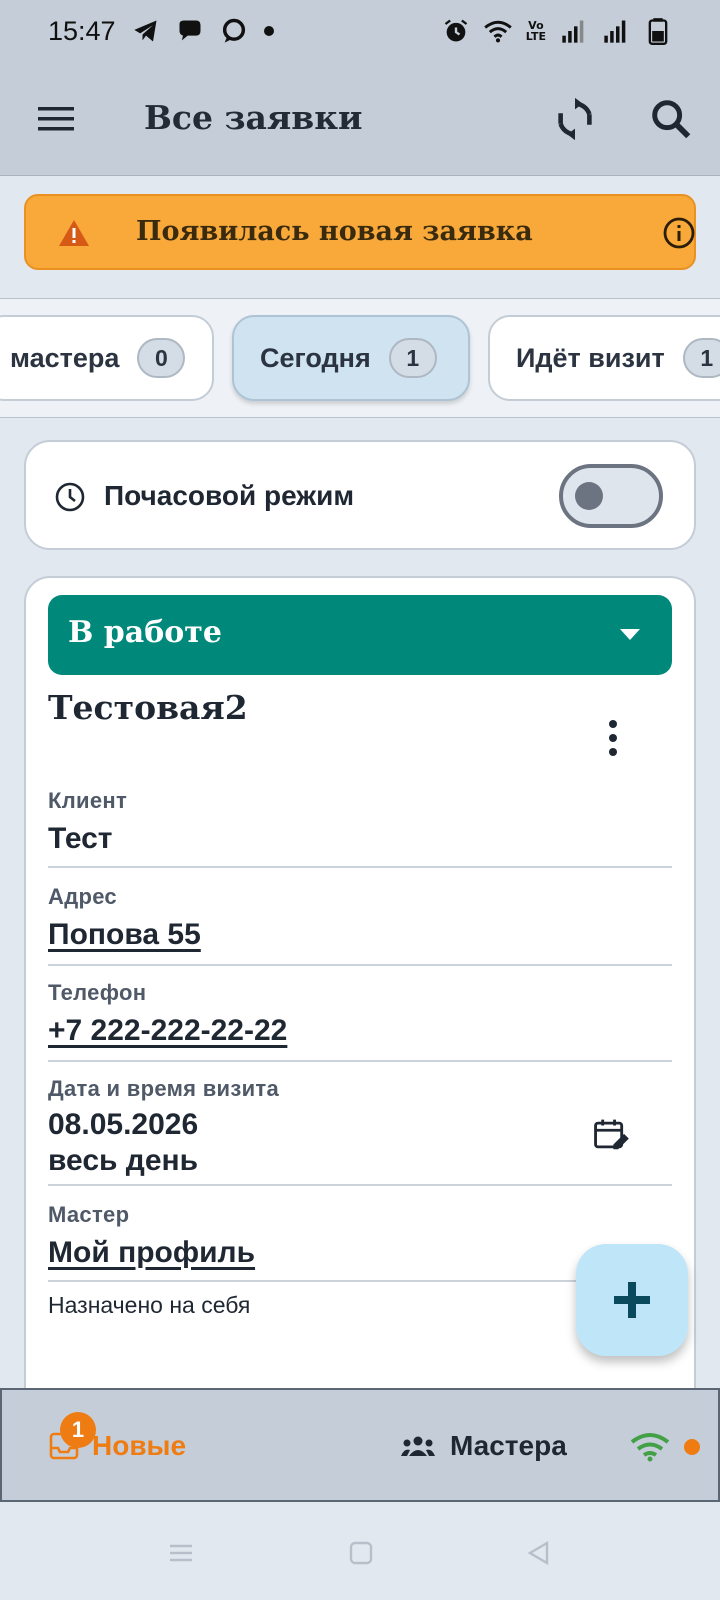 This screenshot has height=1600, width=720. What do you see at coordinates (613, 738) in the screenshot?
I see `more-options-icon` at bounding box center [613, 738].